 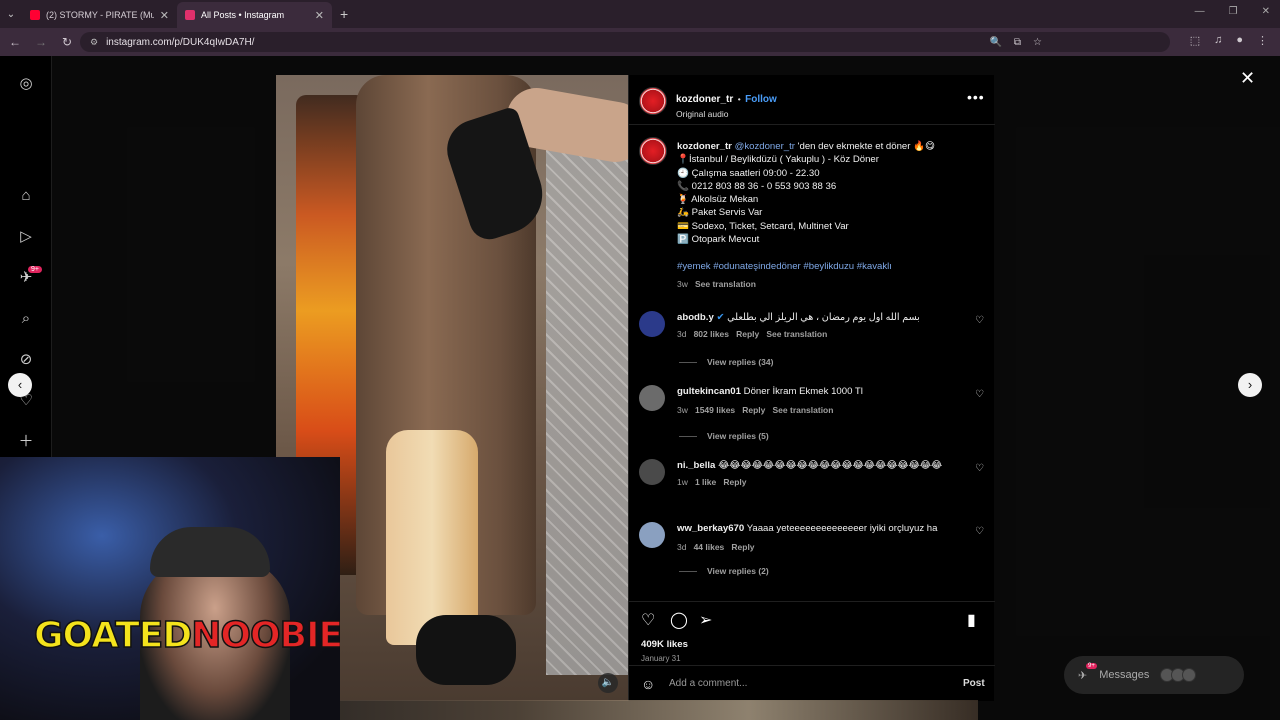 What do you see at coordinates (682, 410) in the screenshot?
I see `comment-age: 3w` at bounding box center [682, 410].